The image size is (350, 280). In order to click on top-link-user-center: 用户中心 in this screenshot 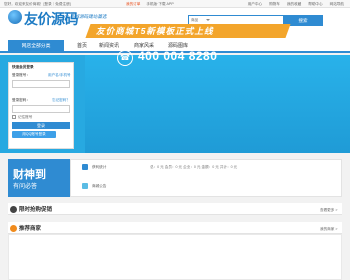, I will do `click(255, 4)`.